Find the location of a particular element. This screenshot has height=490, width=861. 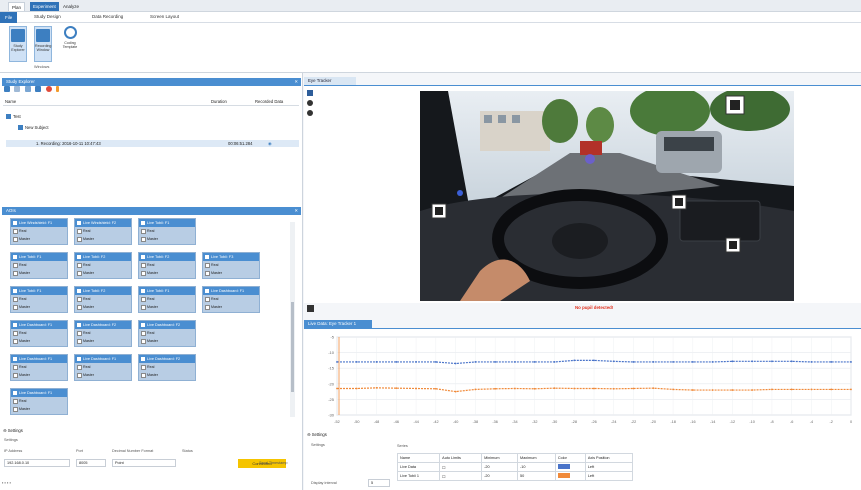

series-max: -10 is located at coordinates (536, 467).